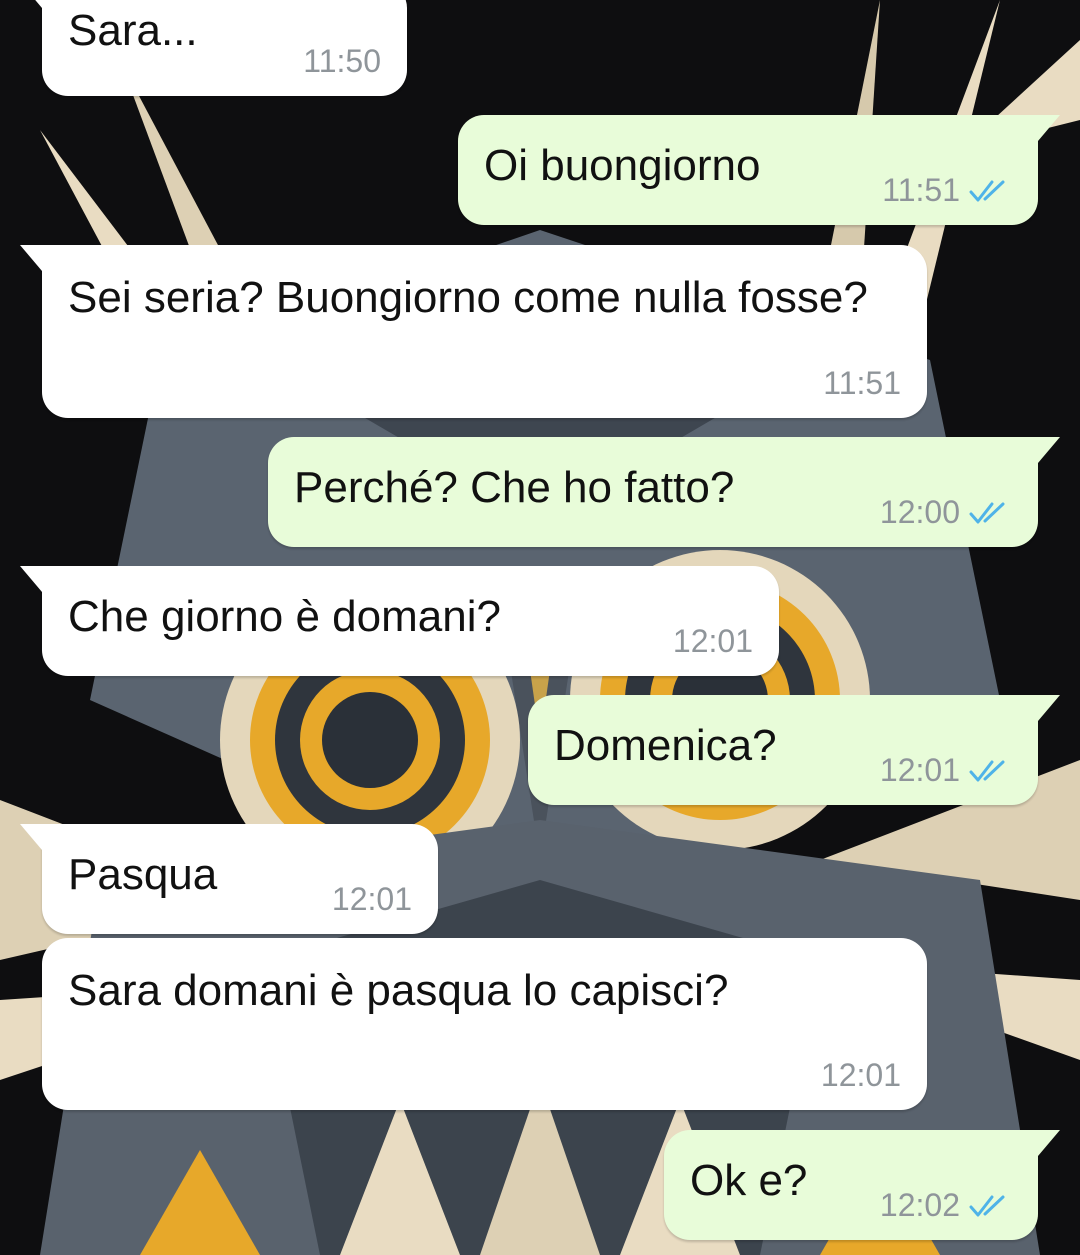 The height and width of the screenshot is (1255, 1080). I want to click on message-text: Pasqua, so click(143, 874).